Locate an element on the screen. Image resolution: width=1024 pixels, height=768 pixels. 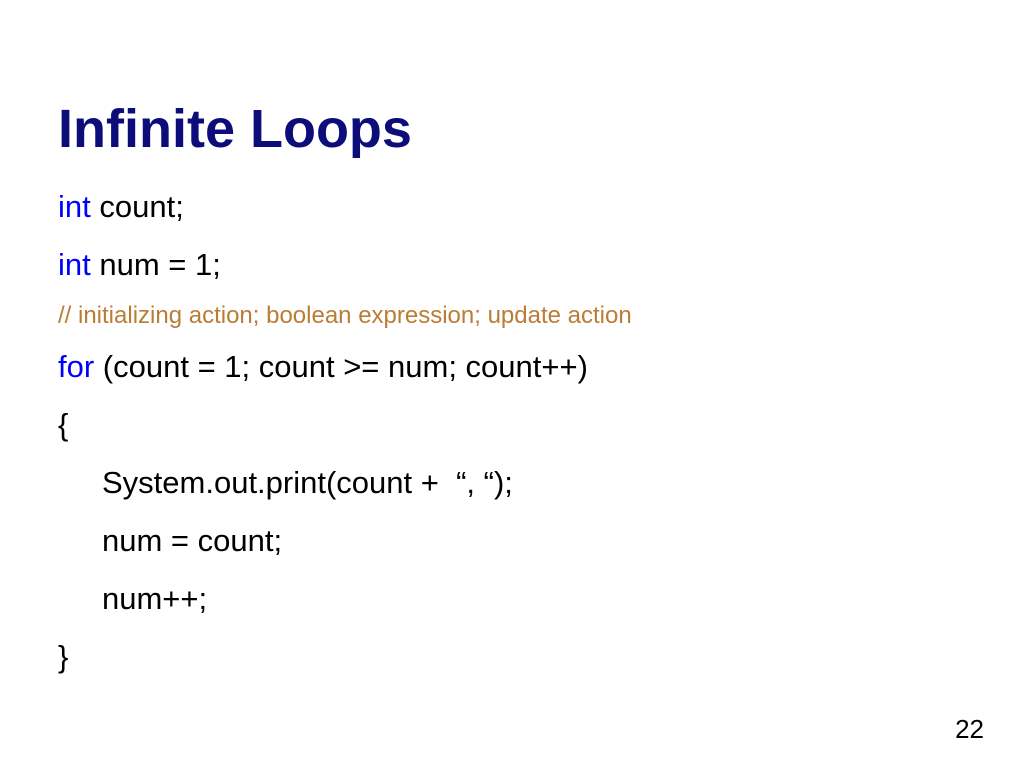
code-line: System.out.print(count + “, “); is located at coordinates (508, 483).